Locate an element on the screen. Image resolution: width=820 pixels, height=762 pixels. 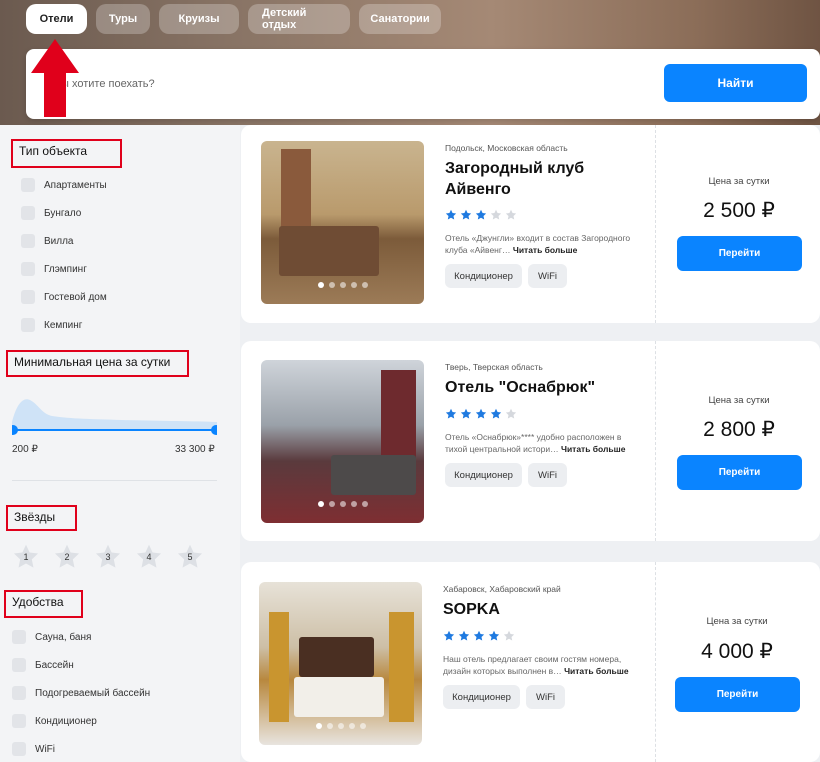
hotel-name: Загородный клуб Айвенго is located at coordinates (545, 179).